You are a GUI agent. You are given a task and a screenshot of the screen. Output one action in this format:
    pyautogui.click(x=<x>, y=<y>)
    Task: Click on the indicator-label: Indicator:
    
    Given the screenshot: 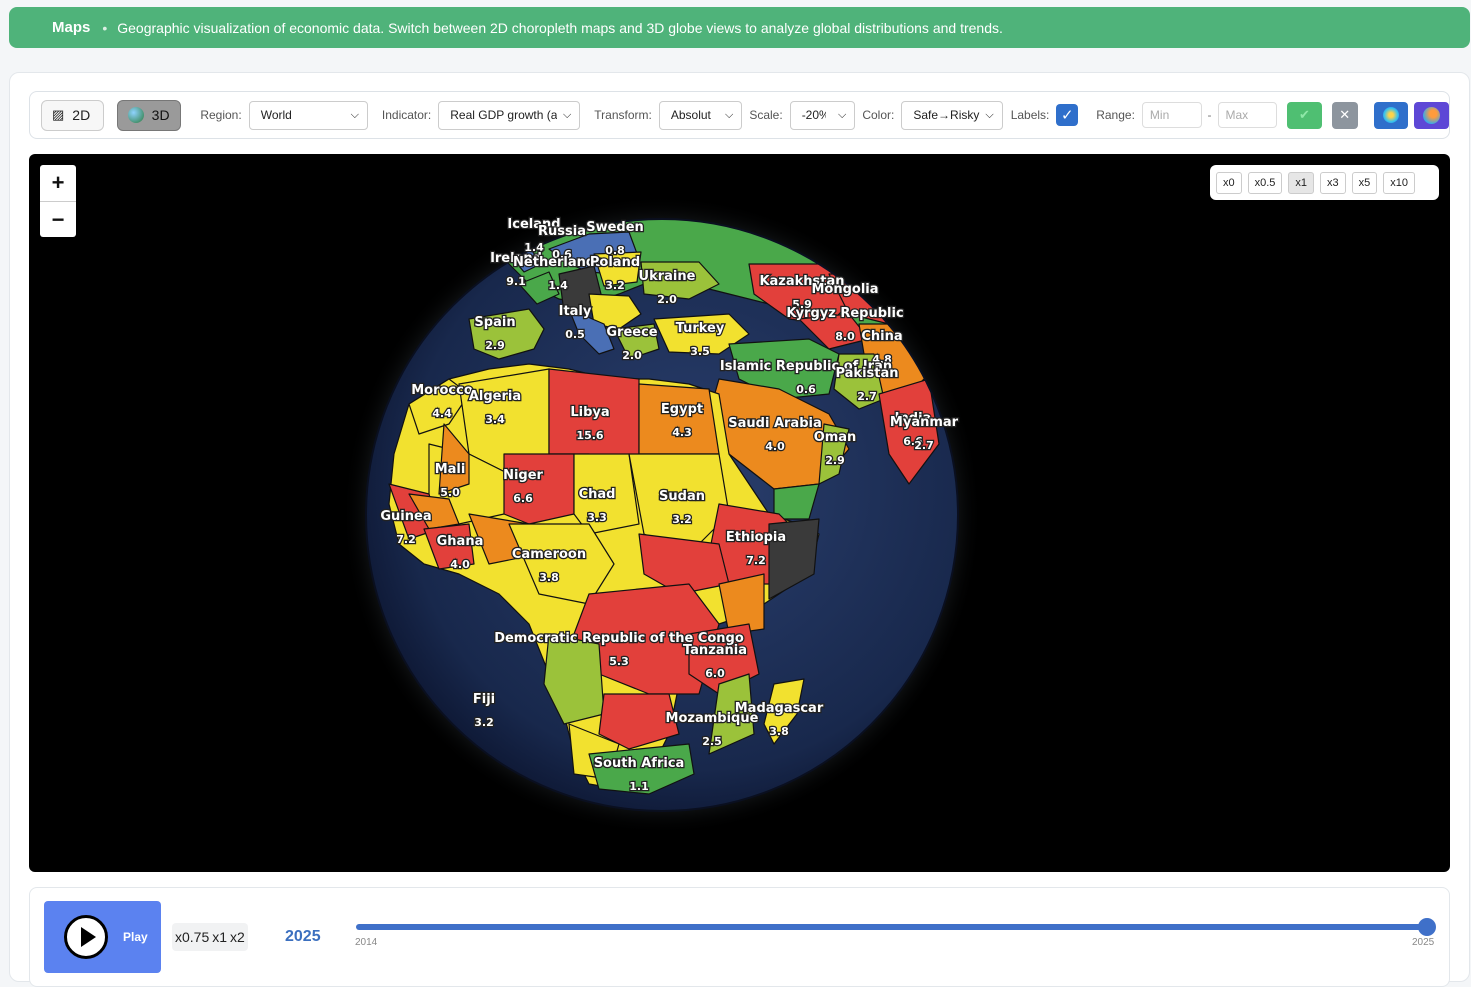 What is the action you would take?
    pyautogui.click(x=406, y=115)
    